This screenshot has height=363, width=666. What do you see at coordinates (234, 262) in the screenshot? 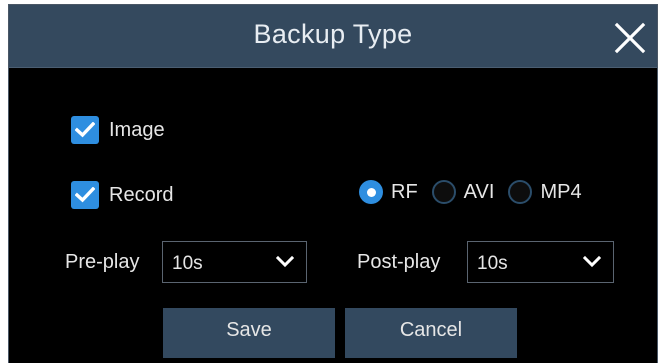
I see `preplay-select: 10s` at bounding box center [234, 262].